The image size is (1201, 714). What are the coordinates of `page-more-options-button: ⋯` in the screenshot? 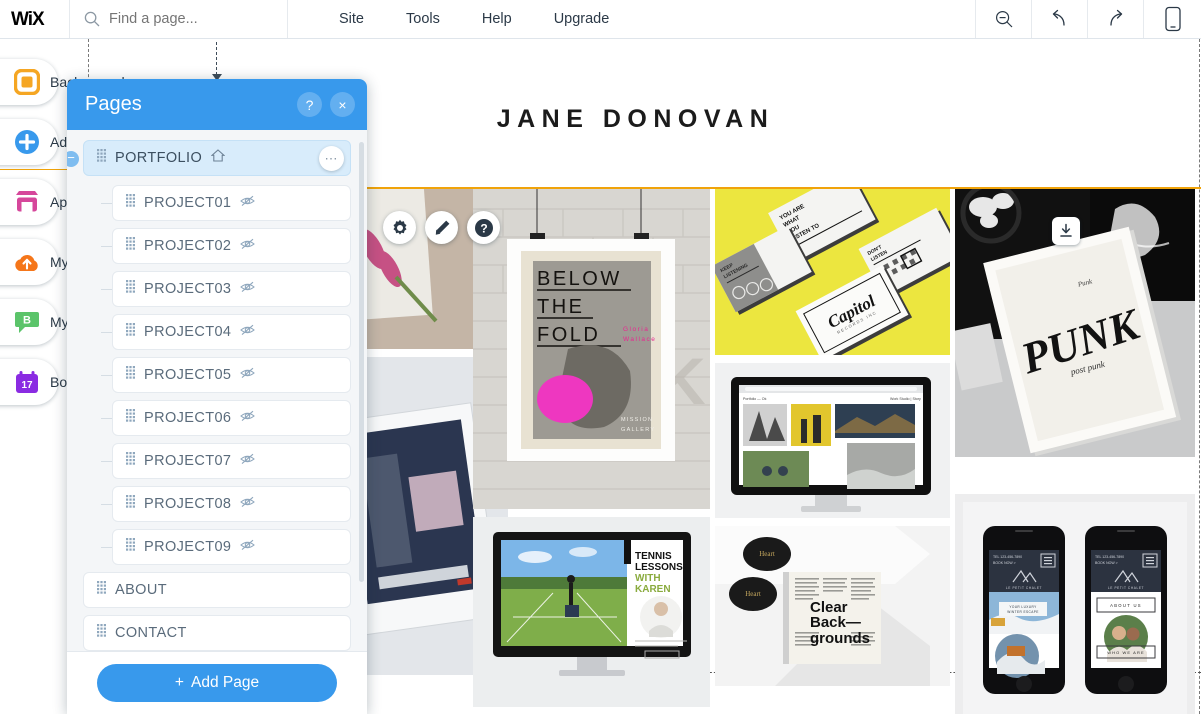 It's located at (331, 158).